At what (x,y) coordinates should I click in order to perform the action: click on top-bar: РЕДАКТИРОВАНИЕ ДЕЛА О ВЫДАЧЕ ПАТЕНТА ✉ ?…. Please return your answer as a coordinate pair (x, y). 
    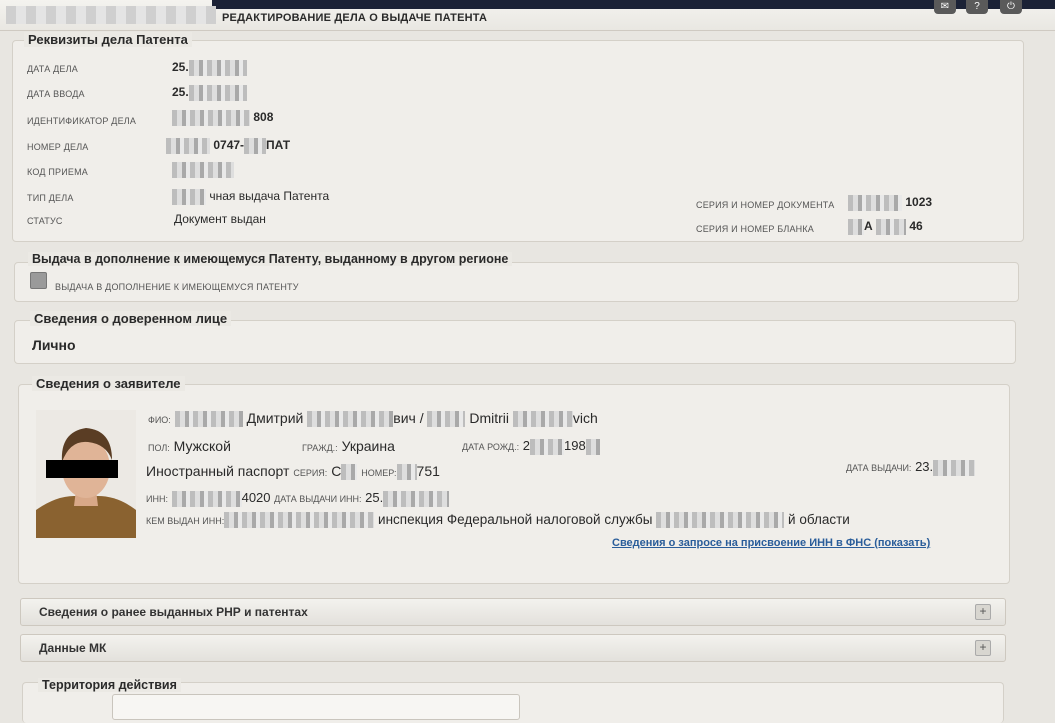
    Looking at the image, I should click on (527, 15).